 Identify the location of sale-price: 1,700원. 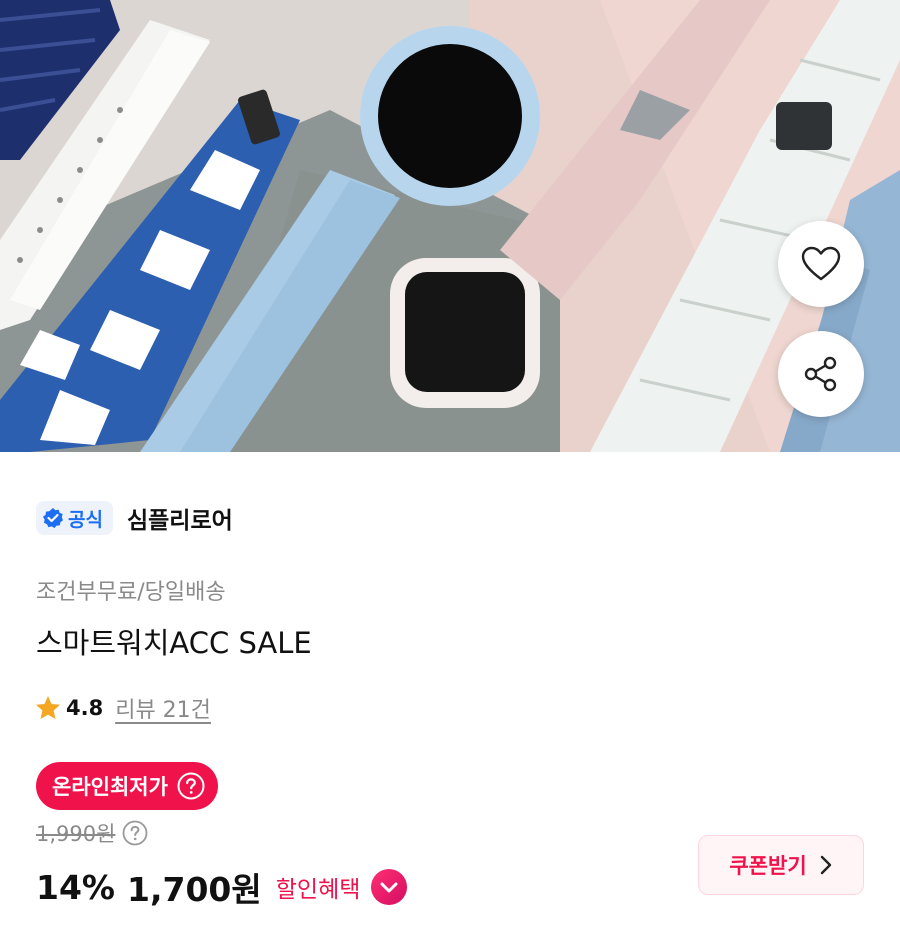
(194, 889).